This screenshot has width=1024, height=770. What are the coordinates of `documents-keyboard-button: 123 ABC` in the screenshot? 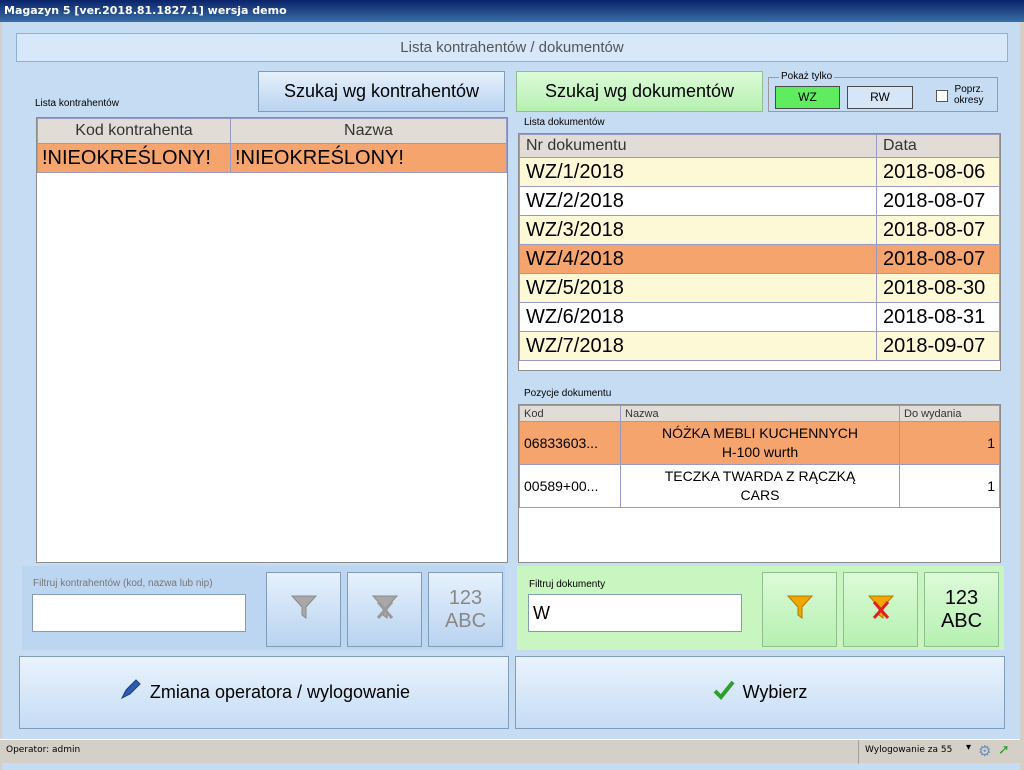 It's located at (961, 609).